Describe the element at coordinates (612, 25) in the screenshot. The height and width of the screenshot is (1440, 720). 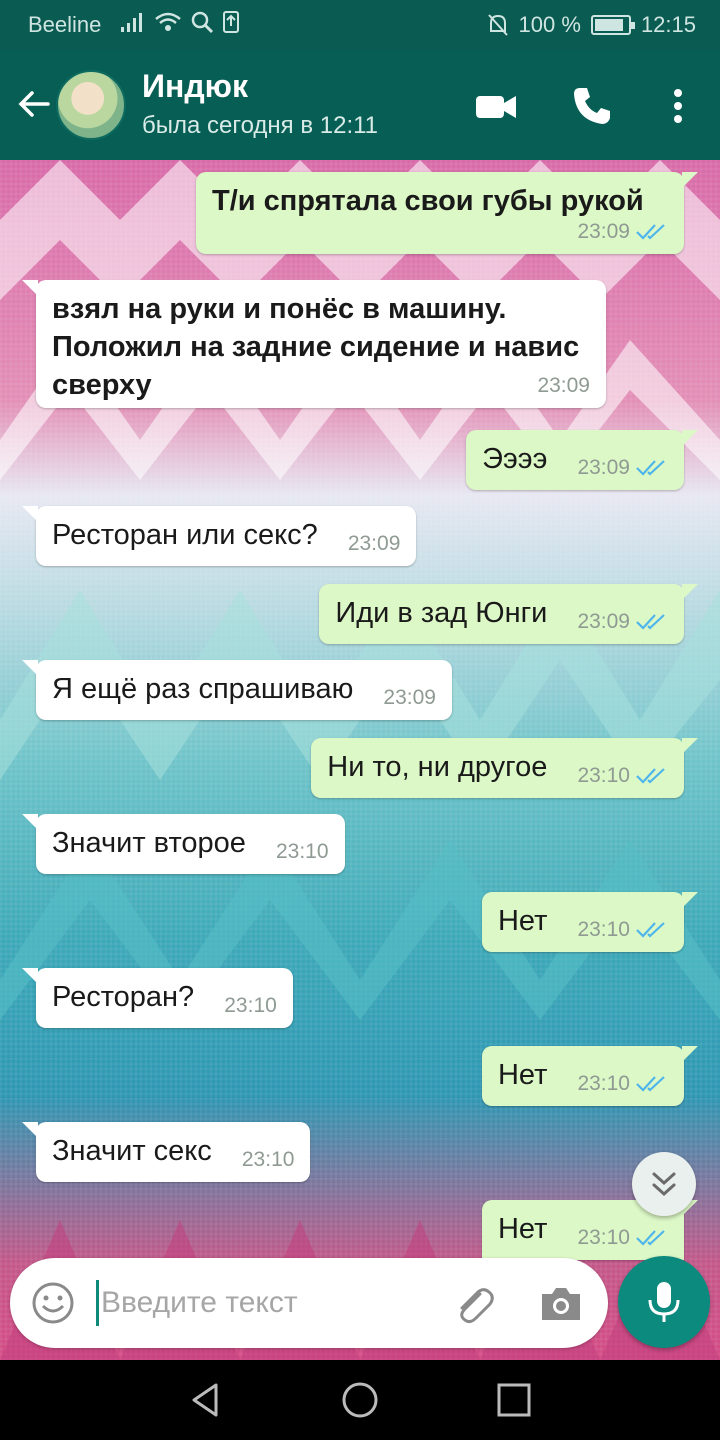
I see `battery-icon` at that location.